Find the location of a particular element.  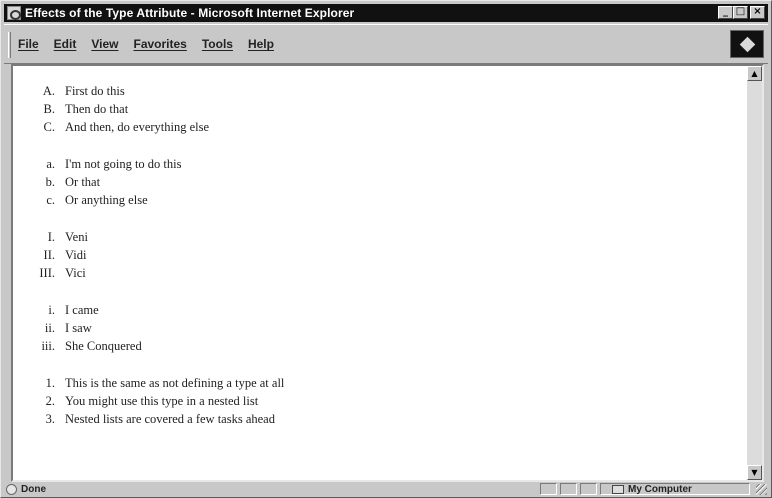

window-controls: _ □ × is located at coordinates (741, 12).